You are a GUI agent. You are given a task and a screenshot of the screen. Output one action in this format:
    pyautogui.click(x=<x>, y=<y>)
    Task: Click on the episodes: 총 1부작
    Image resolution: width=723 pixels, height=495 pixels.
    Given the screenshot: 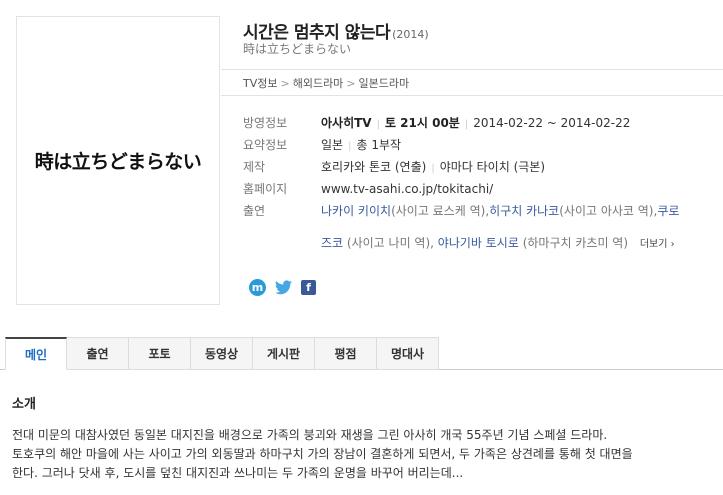 What is the action you would take?
    pyautogui.click(x=379, y=145)
    